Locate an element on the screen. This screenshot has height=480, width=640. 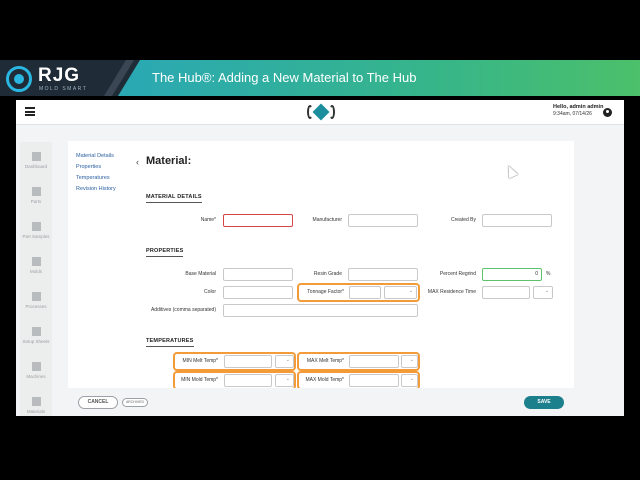
nav-item-label: Machines is located at coordinates (36, 376).